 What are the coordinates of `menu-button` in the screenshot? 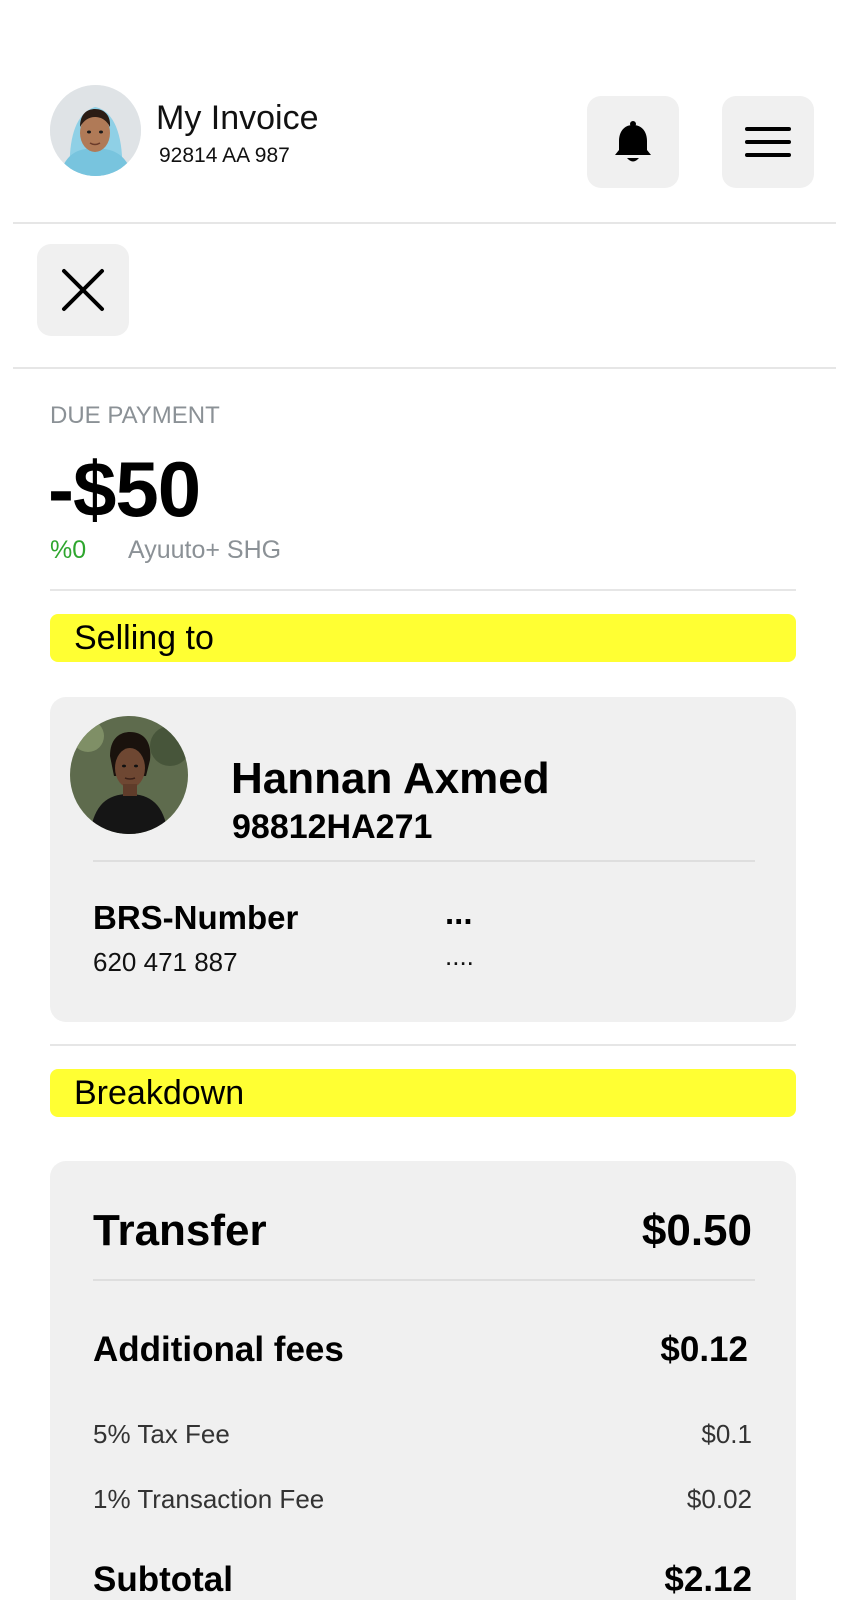 It's located at (768, 142).